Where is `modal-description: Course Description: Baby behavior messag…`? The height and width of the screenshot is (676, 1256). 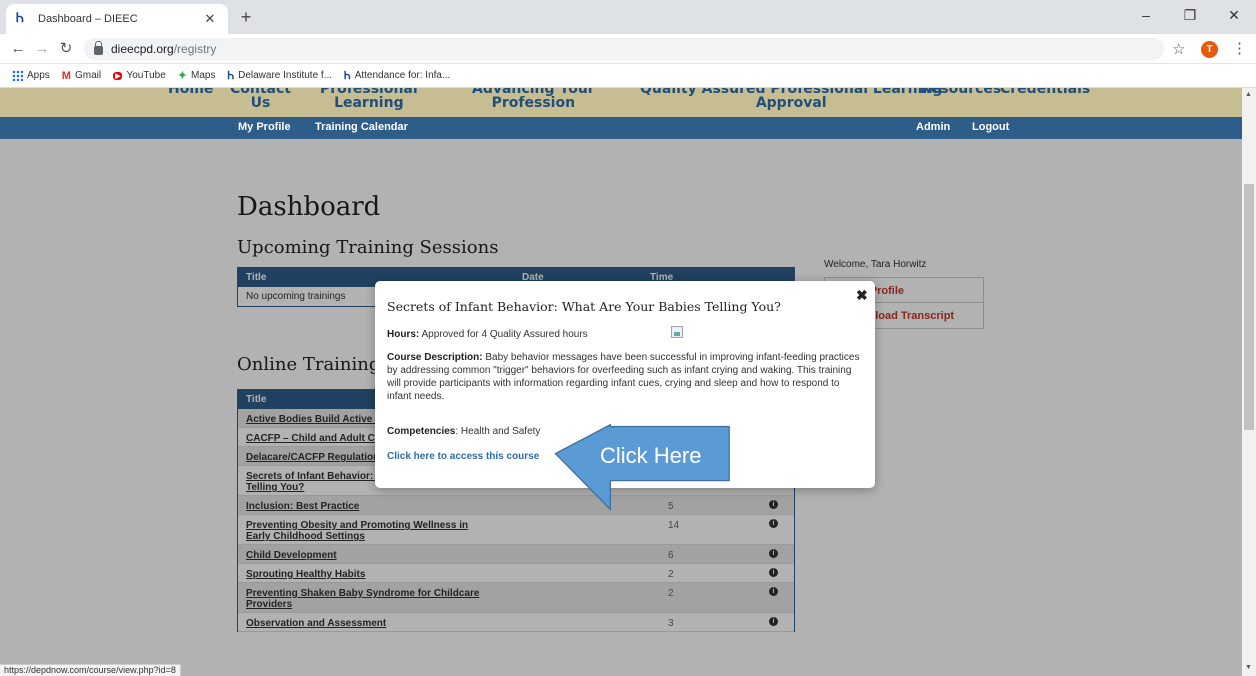
modal-description: Course Description: Baby behavior messag… is located at coordinates (623, 377).